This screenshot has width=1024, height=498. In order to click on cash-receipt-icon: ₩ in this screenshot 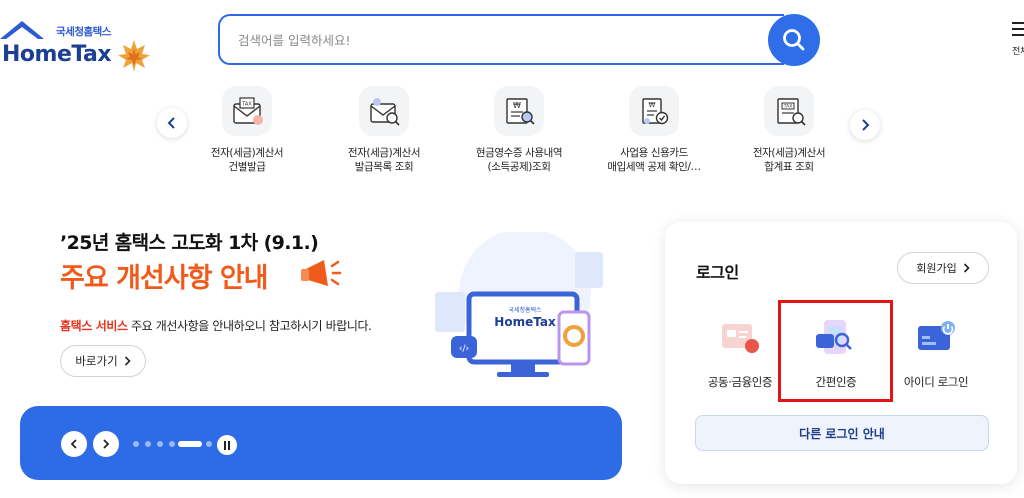, I will do `click(520, 111)`.